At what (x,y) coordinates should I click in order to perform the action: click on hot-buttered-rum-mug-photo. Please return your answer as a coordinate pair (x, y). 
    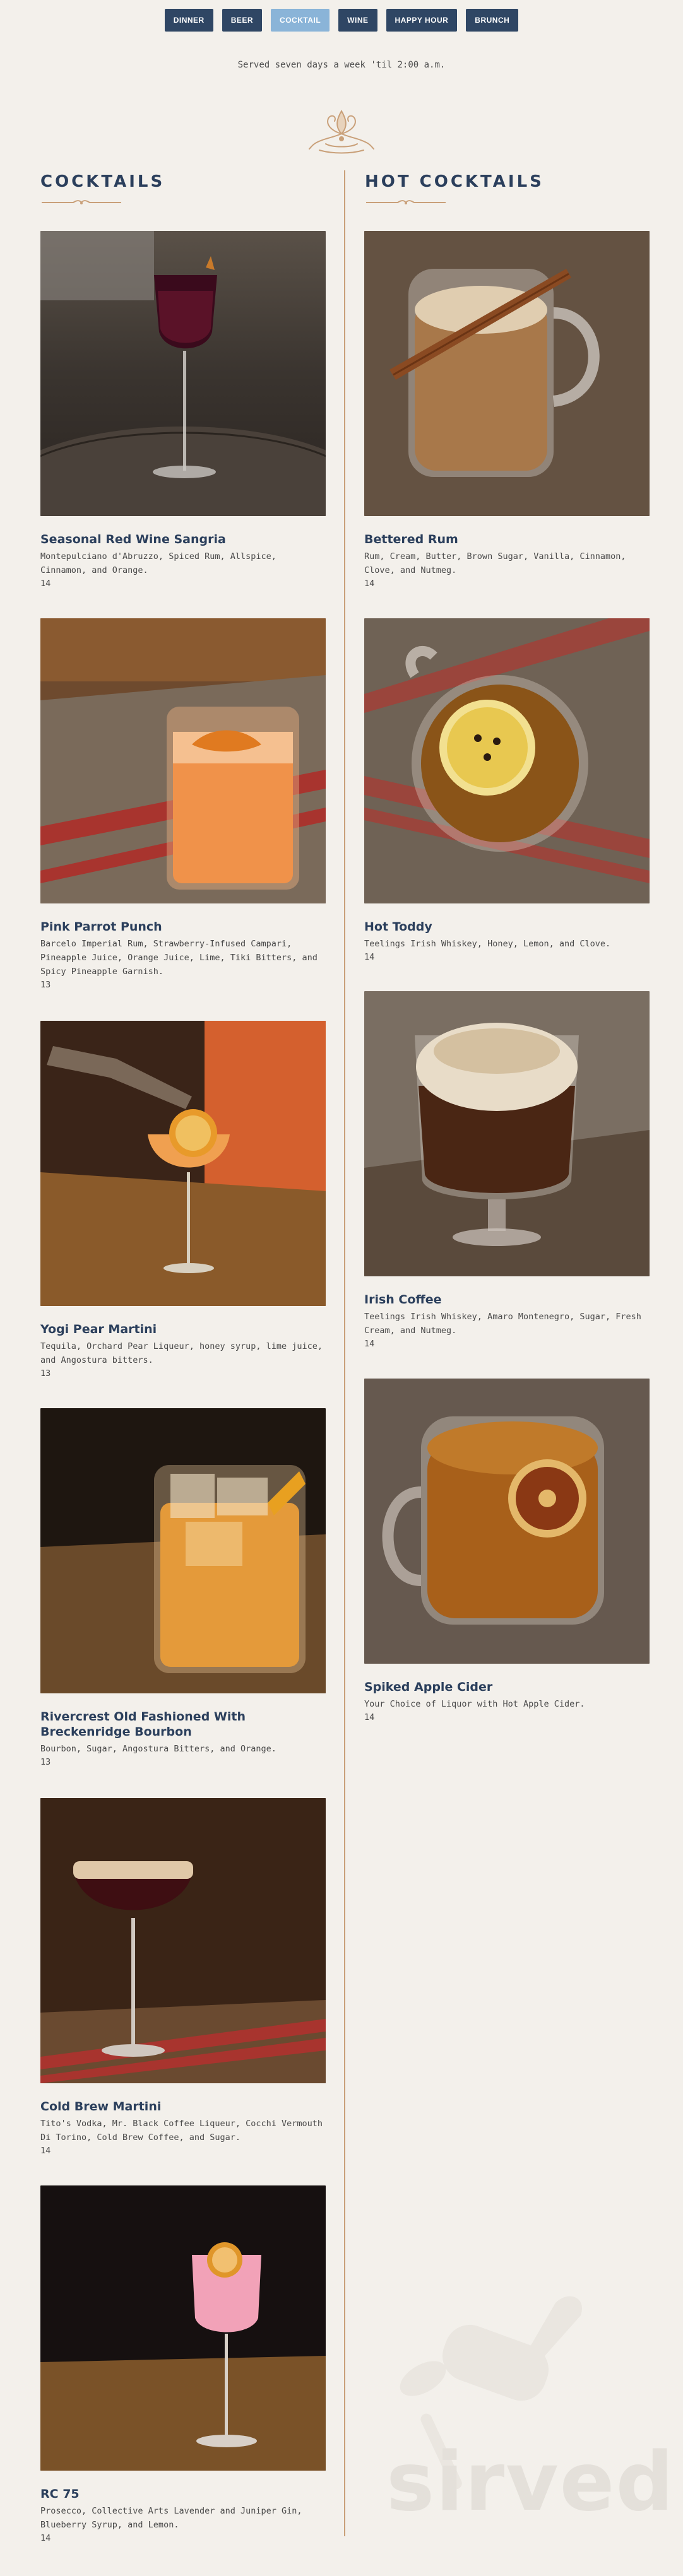
    Looking at the image, I should click on (507, 374).